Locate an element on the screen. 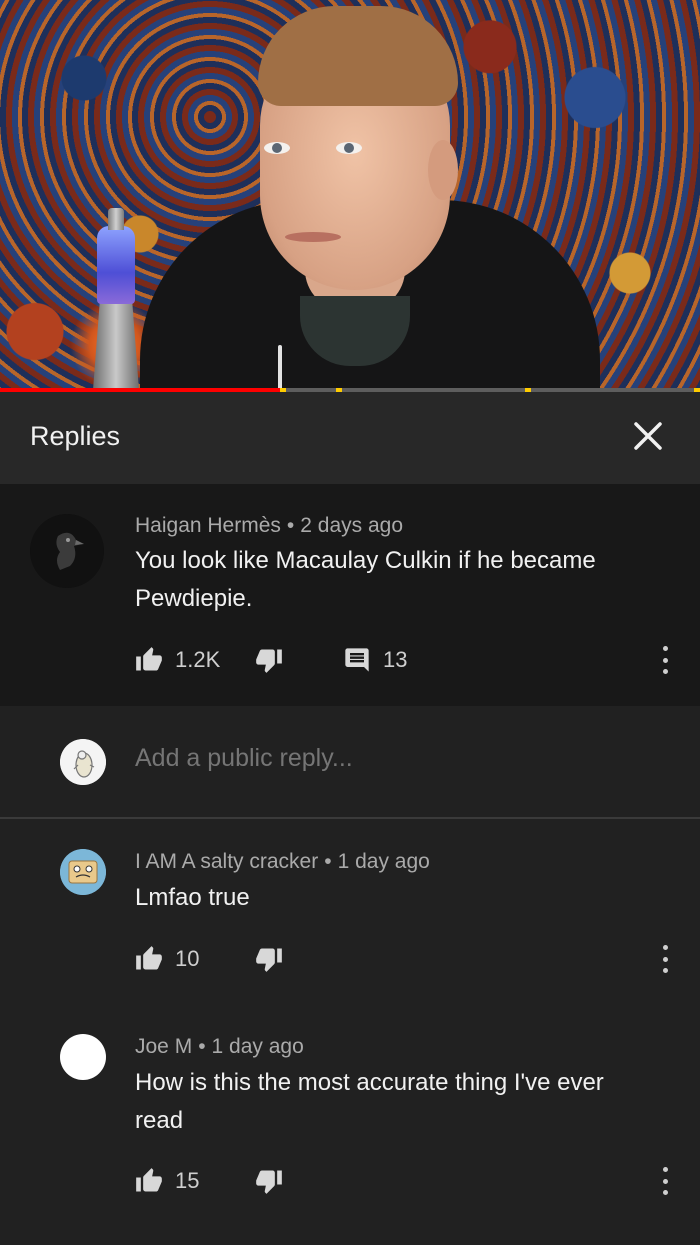  person-eye-right is located at coordinates (349, 148).